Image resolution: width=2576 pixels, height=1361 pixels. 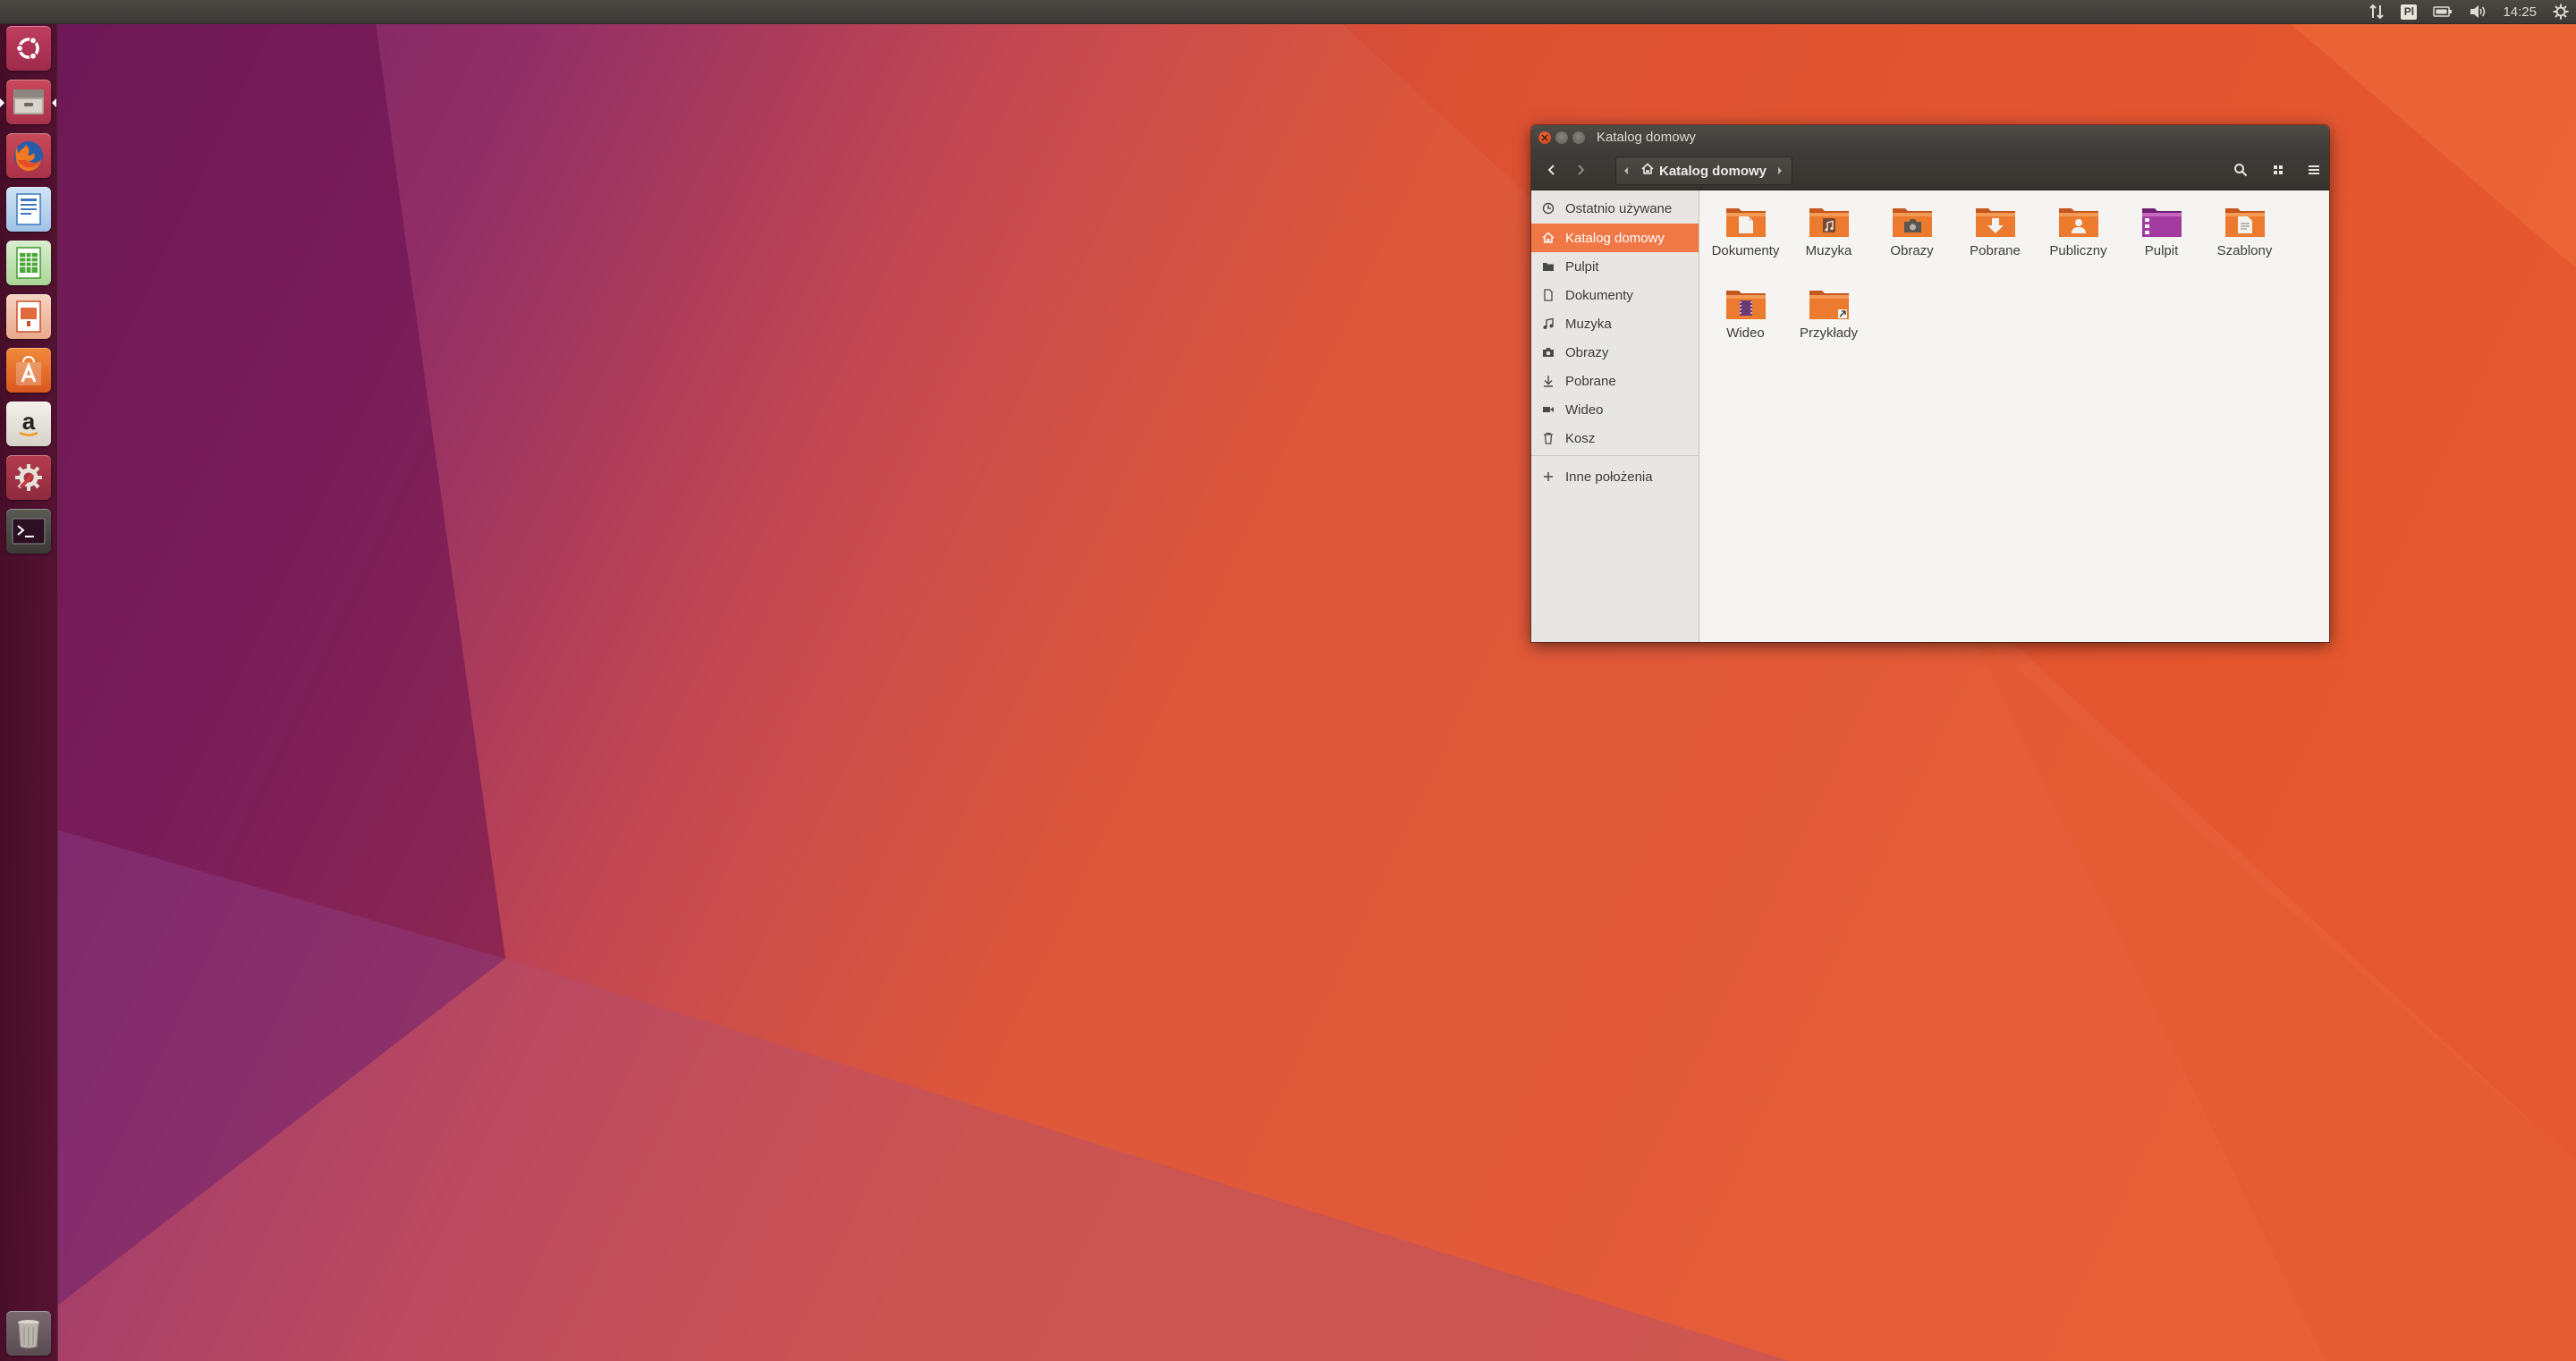 I want to click on battery-icon, so click(x=2443, y=11).